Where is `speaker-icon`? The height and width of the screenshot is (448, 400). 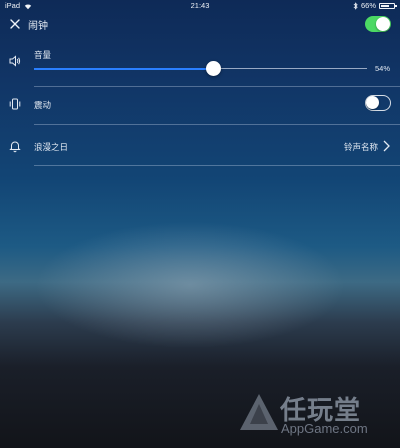
speaker-icon is located at coordinates (15, 61).